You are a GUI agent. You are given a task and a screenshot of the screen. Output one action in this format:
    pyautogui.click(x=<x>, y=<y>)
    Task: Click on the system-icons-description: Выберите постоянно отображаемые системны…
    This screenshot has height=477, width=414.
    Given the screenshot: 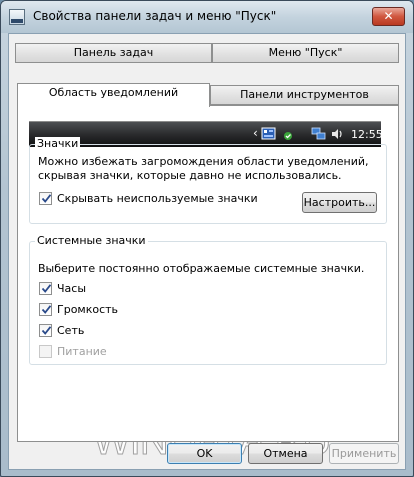 What is the action you would take?
    pyautogui.click(x=201, y=268)
    